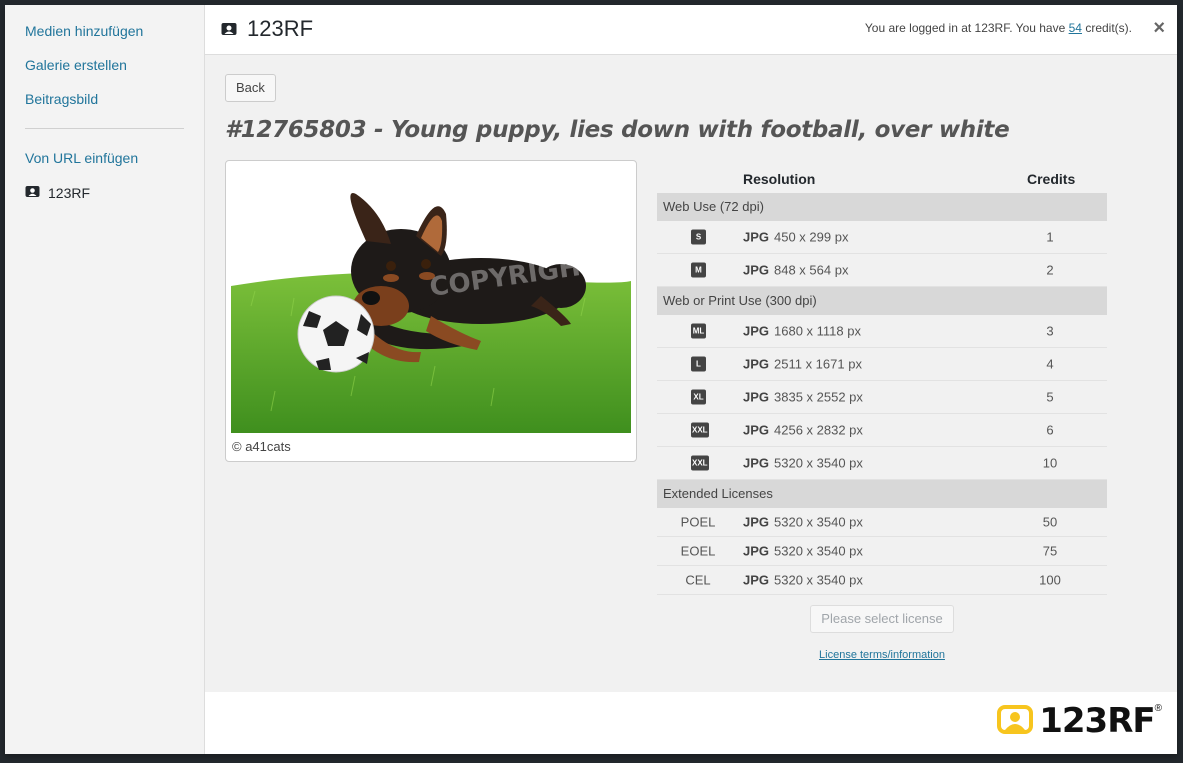 The image size is (1183, 763). Describe the element at coordinates (882, 522) in the screenshot. I see `table-row: POEL JPG 5320 x 3540 px 50` at that location.